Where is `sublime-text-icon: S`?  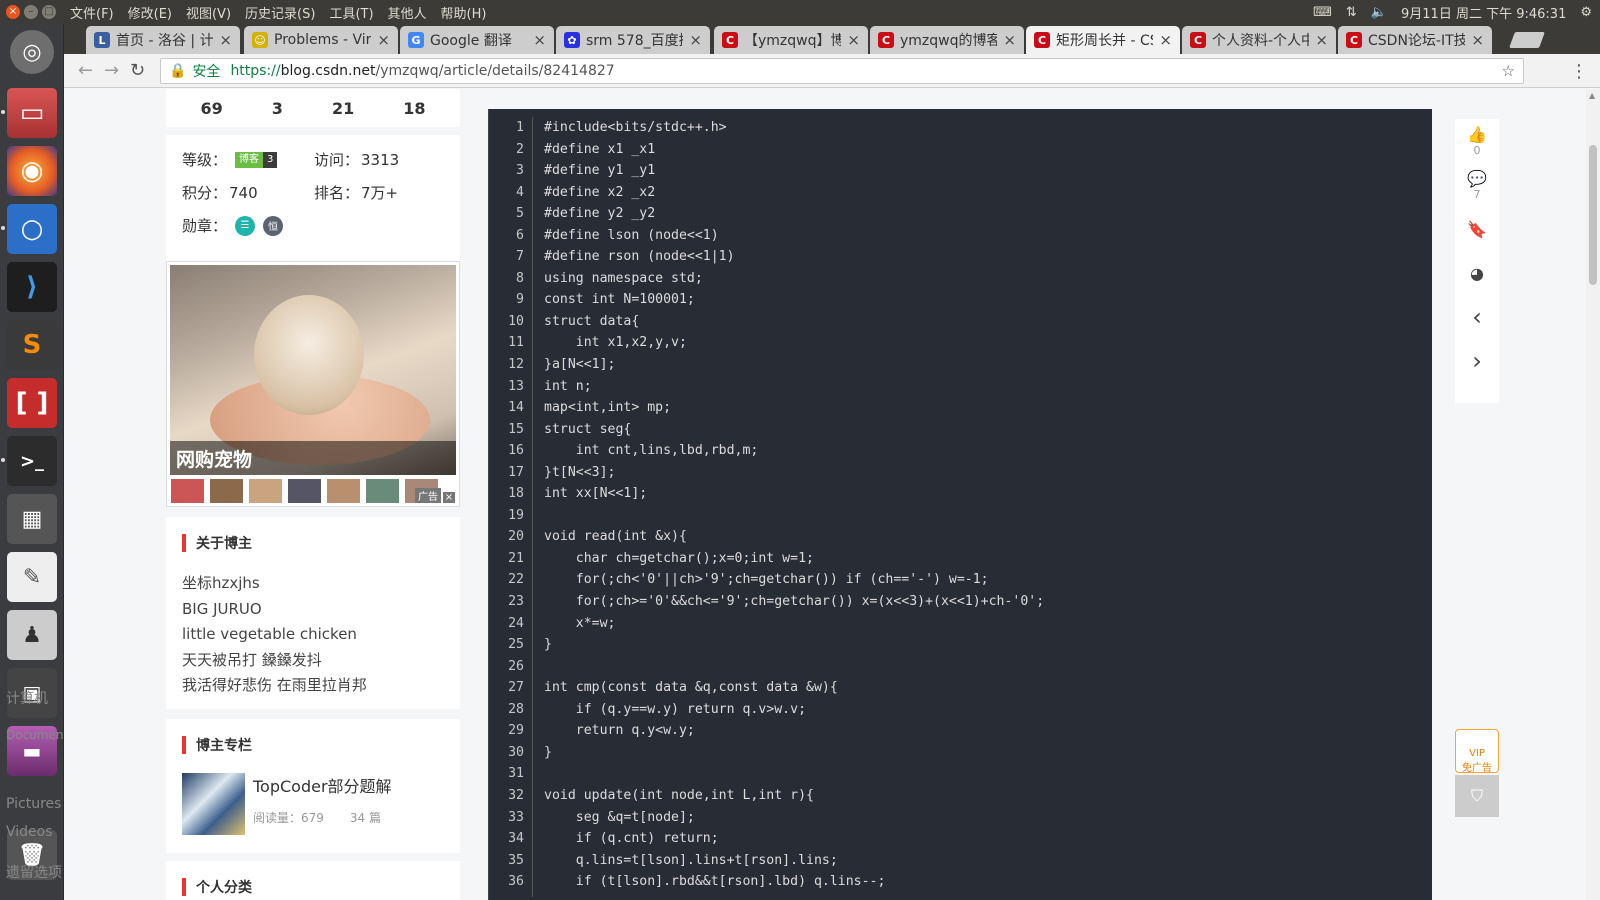
sublime-text-icon: S is located at coordinates (32, 345).